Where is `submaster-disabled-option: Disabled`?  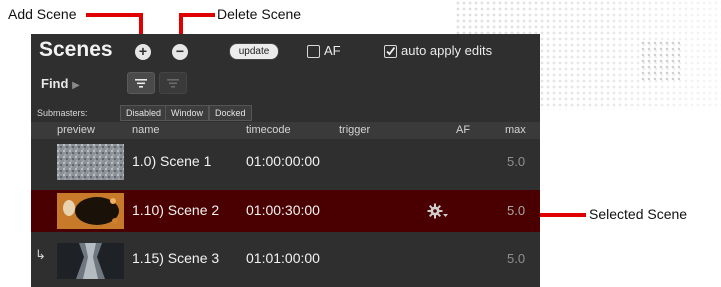
submaster-disabled-option: Disabled is located at coordinates (144, 113).